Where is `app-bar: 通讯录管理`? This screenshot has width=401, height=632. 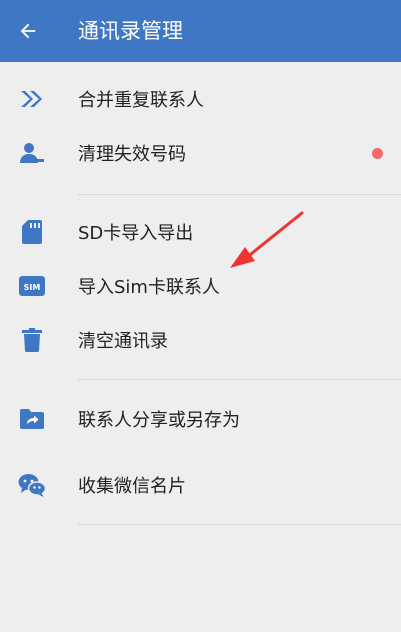
app-bar: 通讯录管理 is located at coordinates (200, 31).